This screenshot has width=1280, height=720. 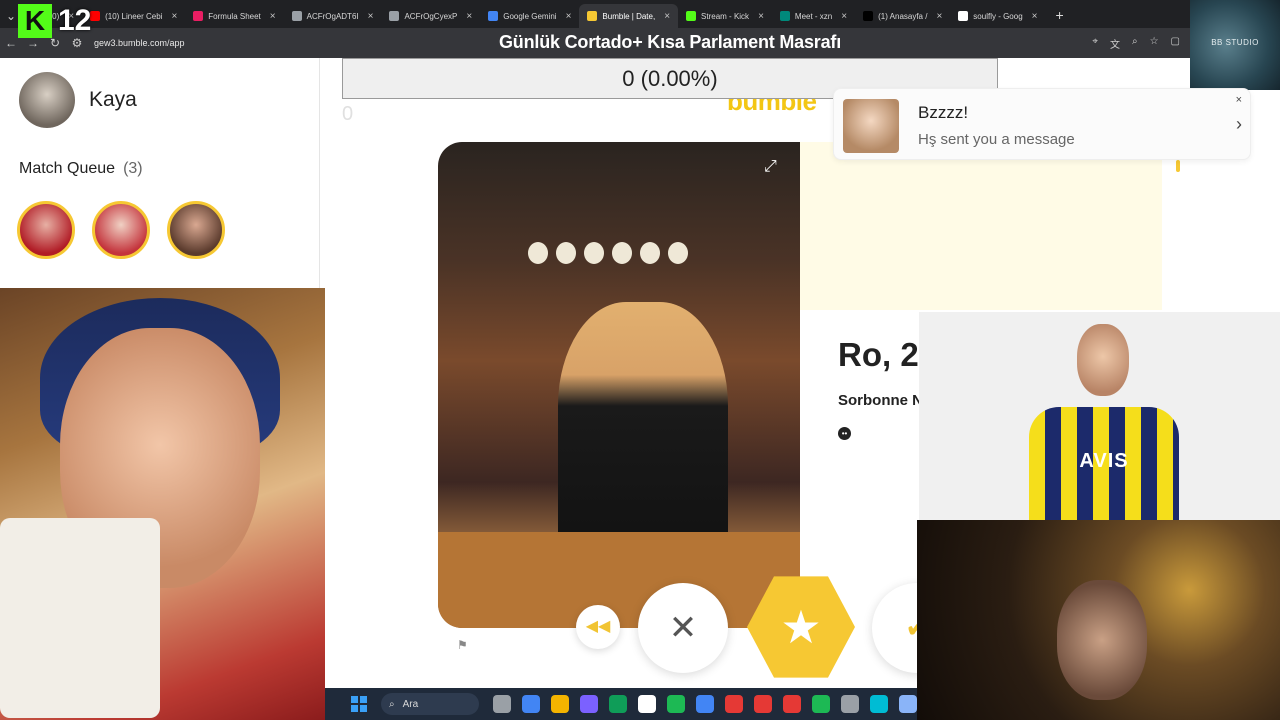 What do you see at coordinates (1060, 15) in the screenshot?
I see `new-tab-button: +` at bounding box center [1060, 15].